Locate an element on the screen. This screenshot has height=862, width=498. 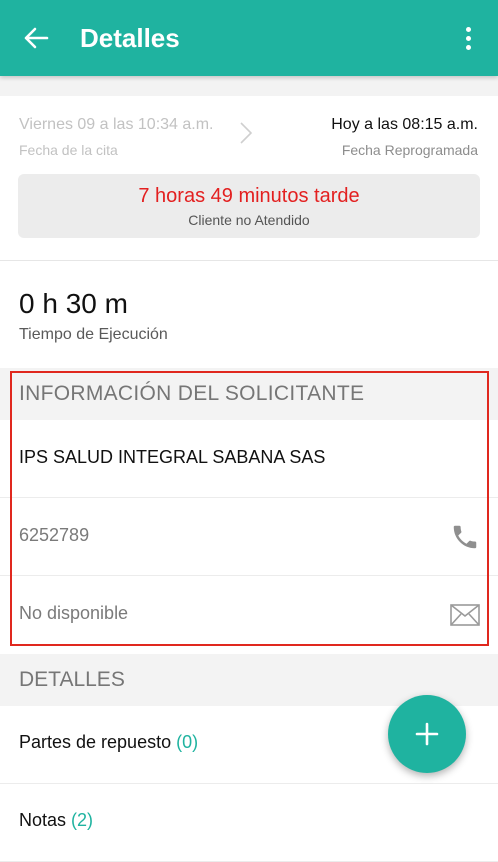
add-button is located at coordinates (427, 734).